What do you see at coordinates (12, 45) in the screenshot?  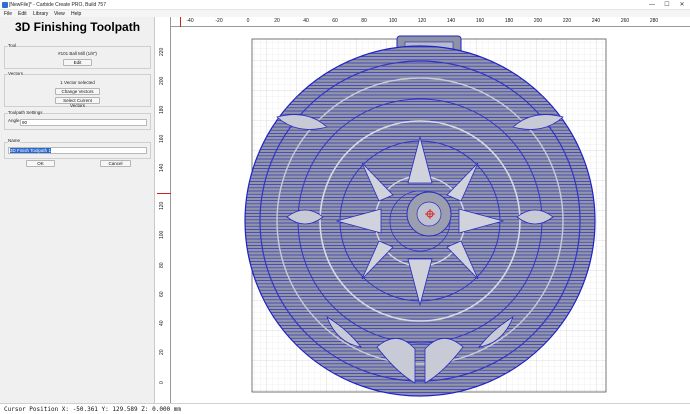 I see `tool-section-label: Tool` at bounding box center [12, 45].